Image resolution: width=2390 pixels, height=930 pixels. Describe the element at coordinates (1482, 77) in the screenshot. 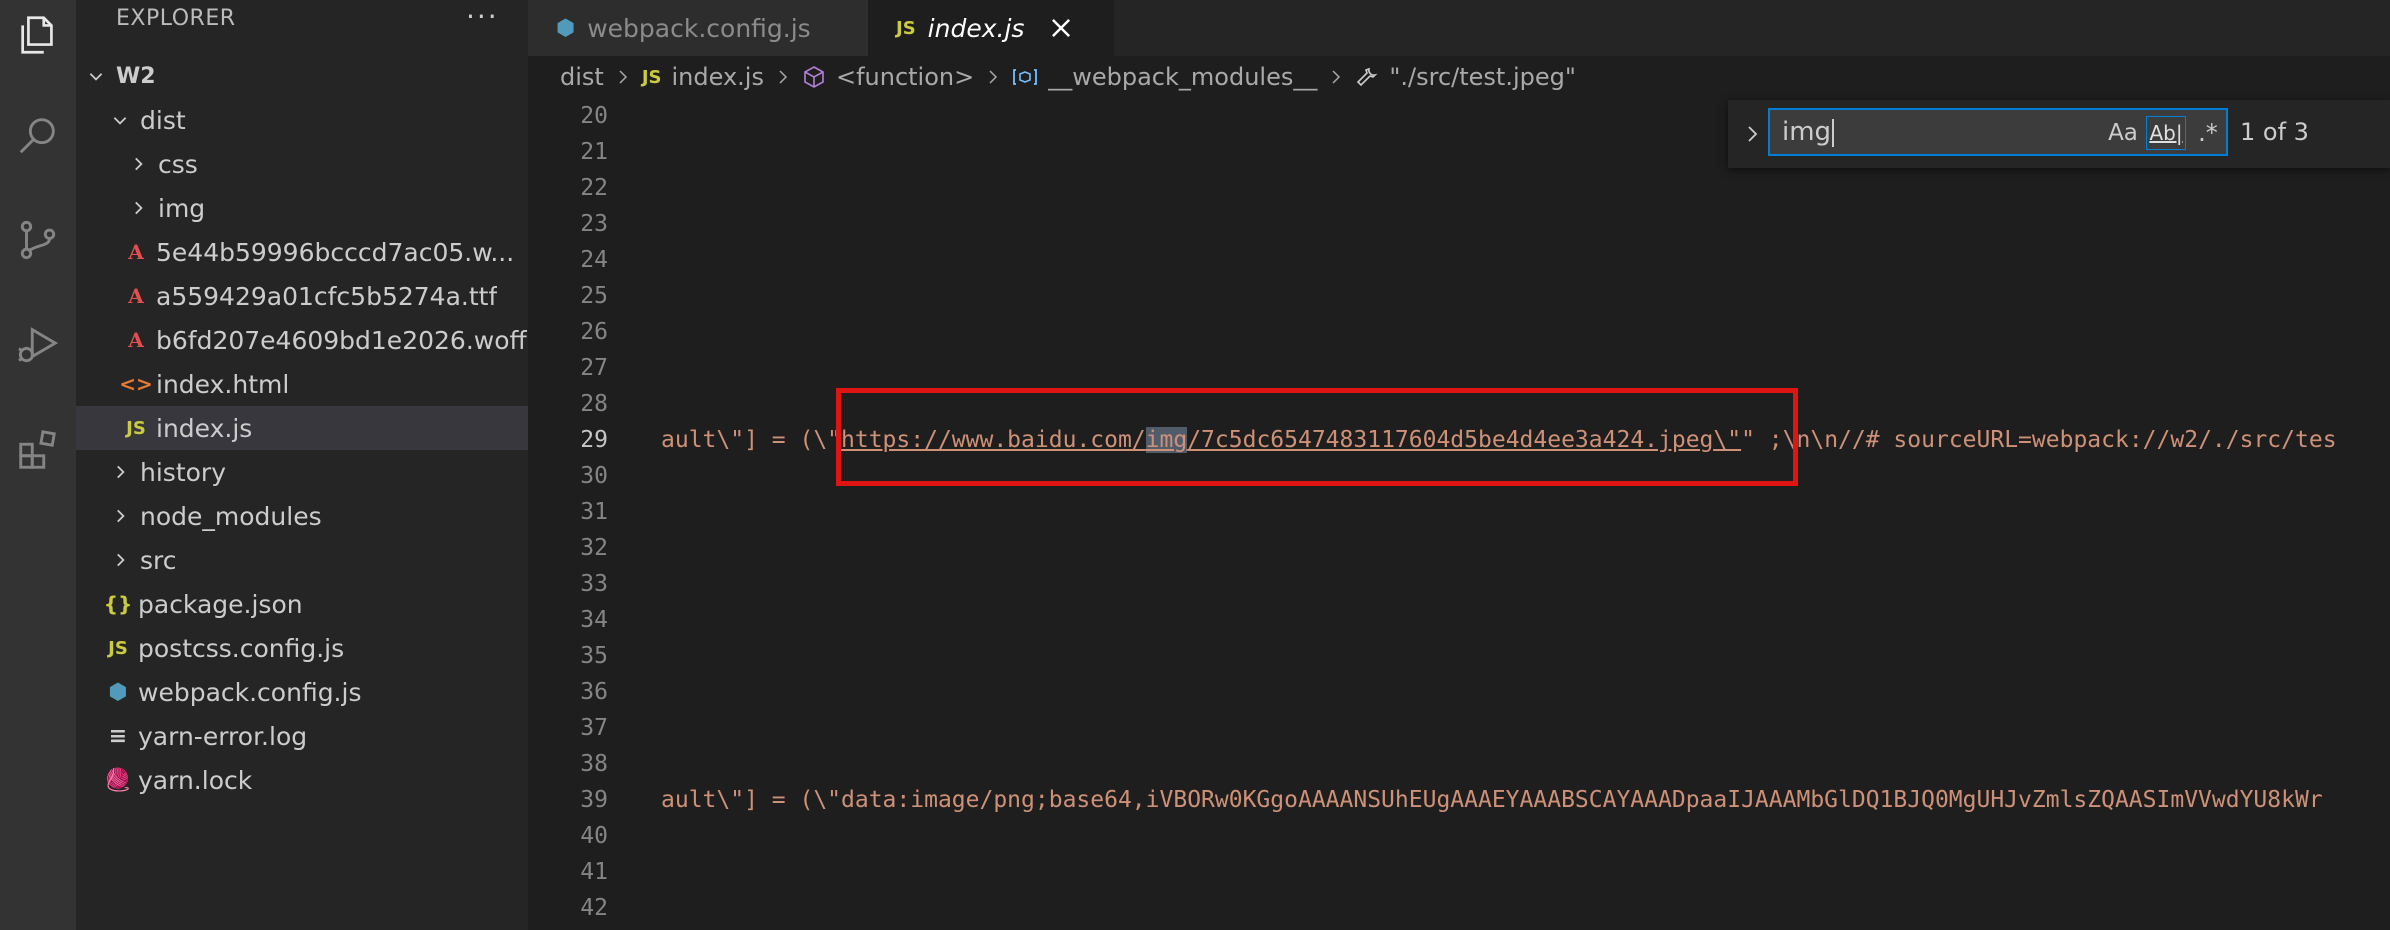

I see `breadcrumb-item-test-jpeg: "./src/test.jpeg"` at that location.